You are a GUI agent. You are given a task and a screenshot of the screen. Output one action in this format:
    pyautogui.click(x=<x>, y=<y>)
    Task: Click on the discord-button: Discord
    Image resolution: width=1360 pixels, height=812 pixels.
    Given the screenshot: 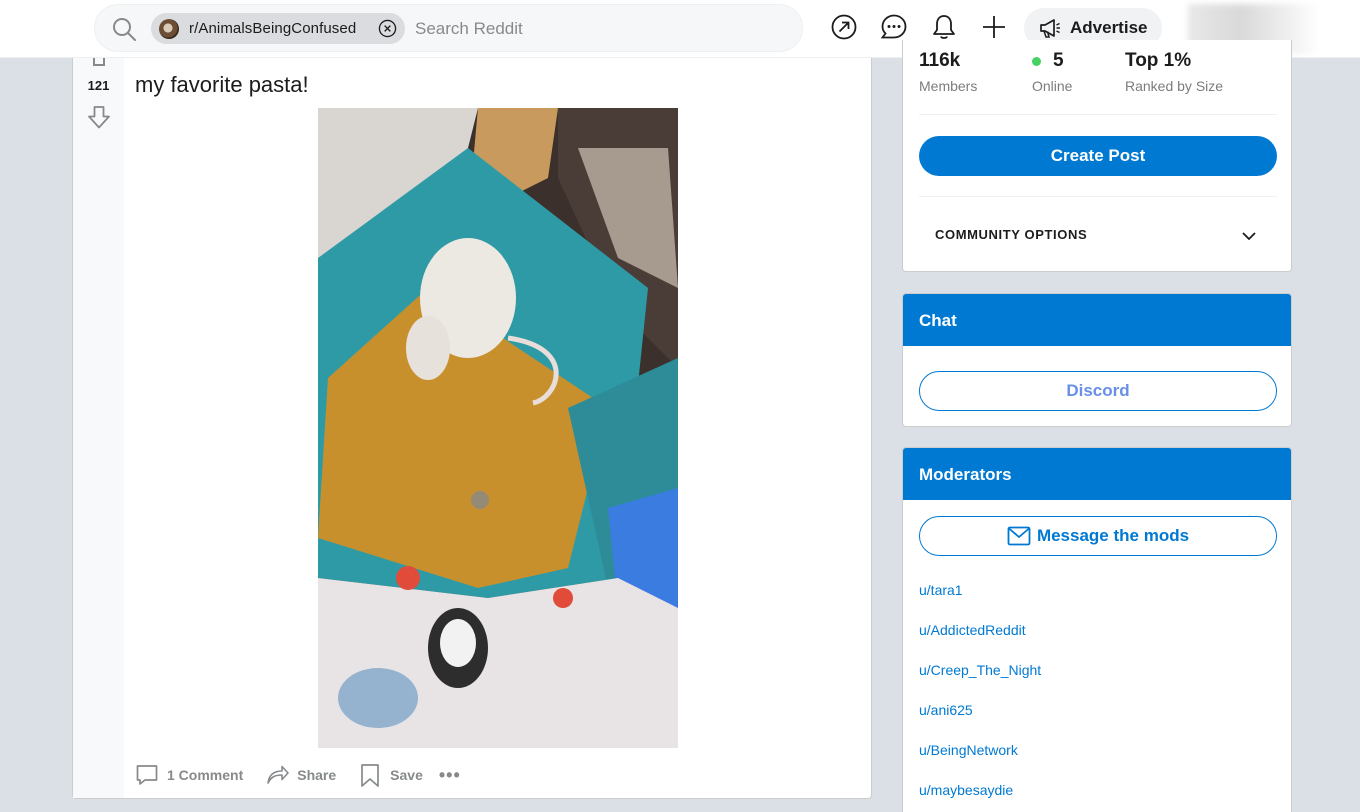 What is the action you would take?
    pyautogui.click(x=1098, y=391)
    